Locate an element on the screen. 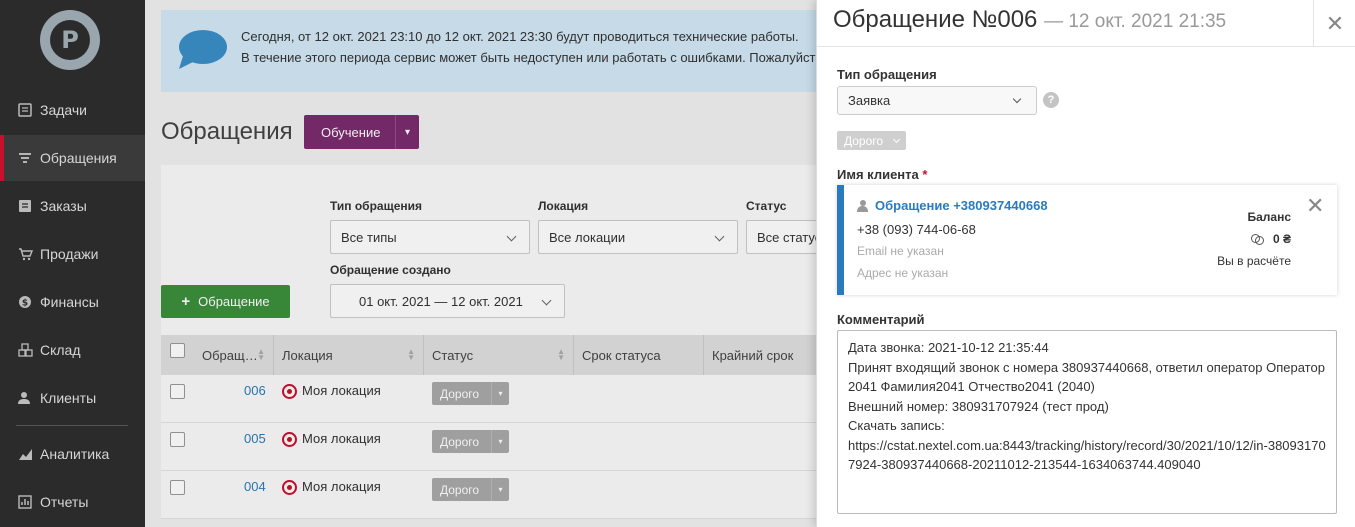 The image size is (1355, 527). sidebar-item-label: Заказы is located at coordinates (63, 206).